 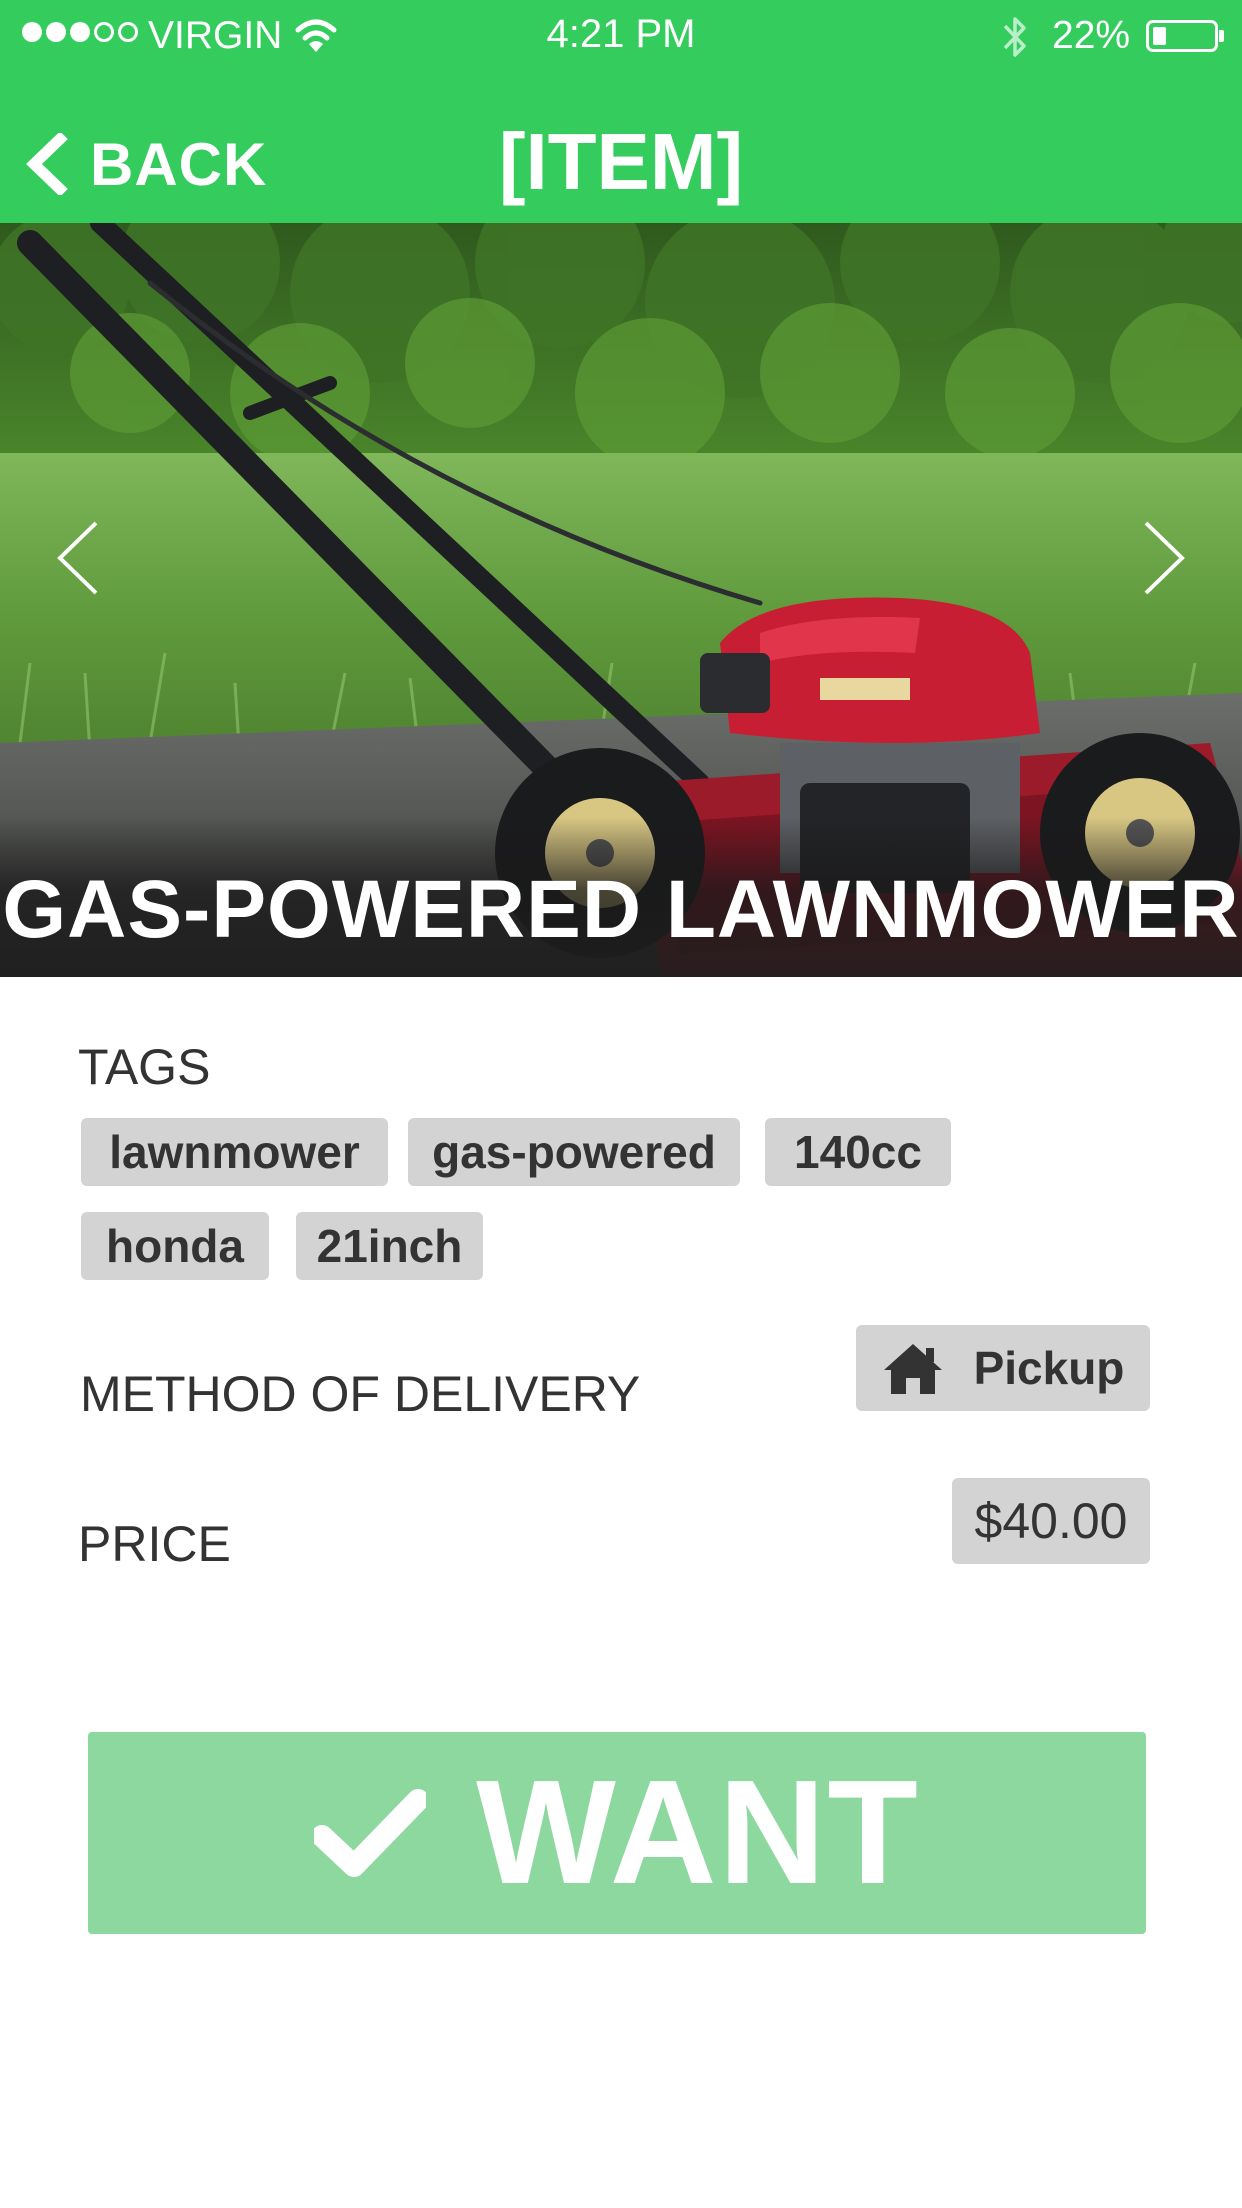 What do you see at coordinates (1185, 36) in the screenshot?
I see `battery-icon` at bounding box center [1185, 36].